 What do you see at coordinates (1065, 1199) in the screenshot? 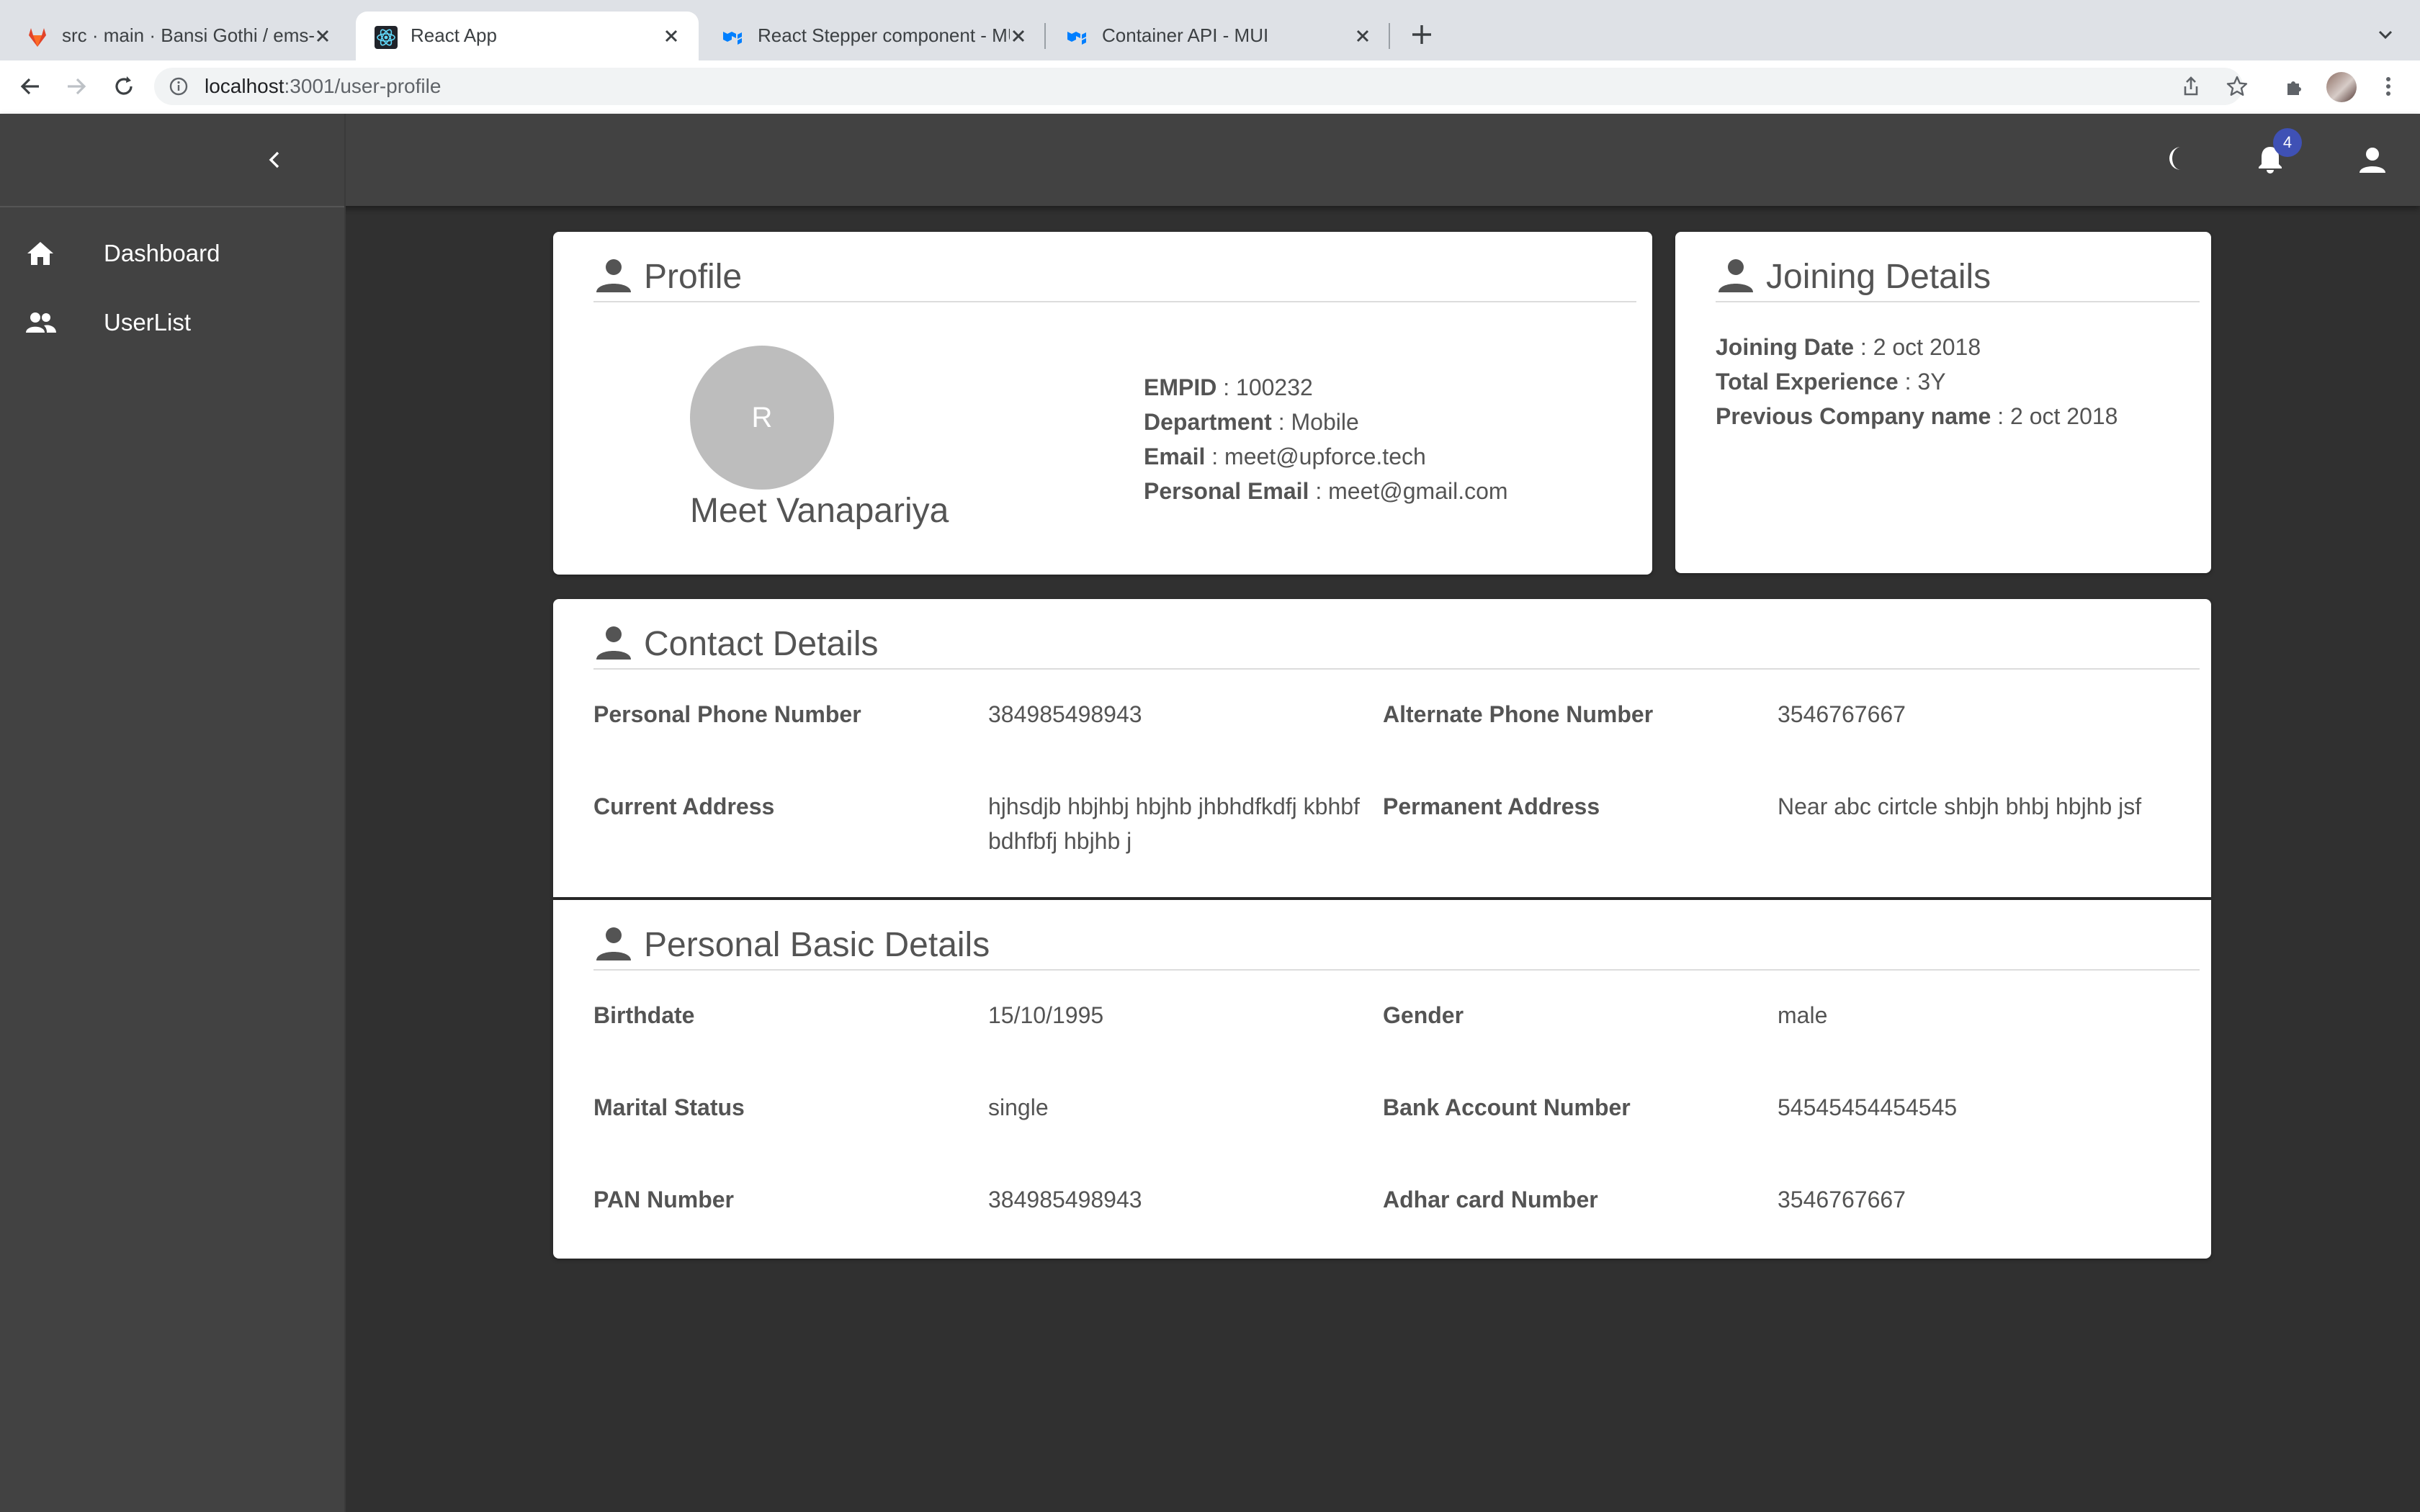
I see `value-pan-number: 384985498943` at bounding box center [1065, 1199].